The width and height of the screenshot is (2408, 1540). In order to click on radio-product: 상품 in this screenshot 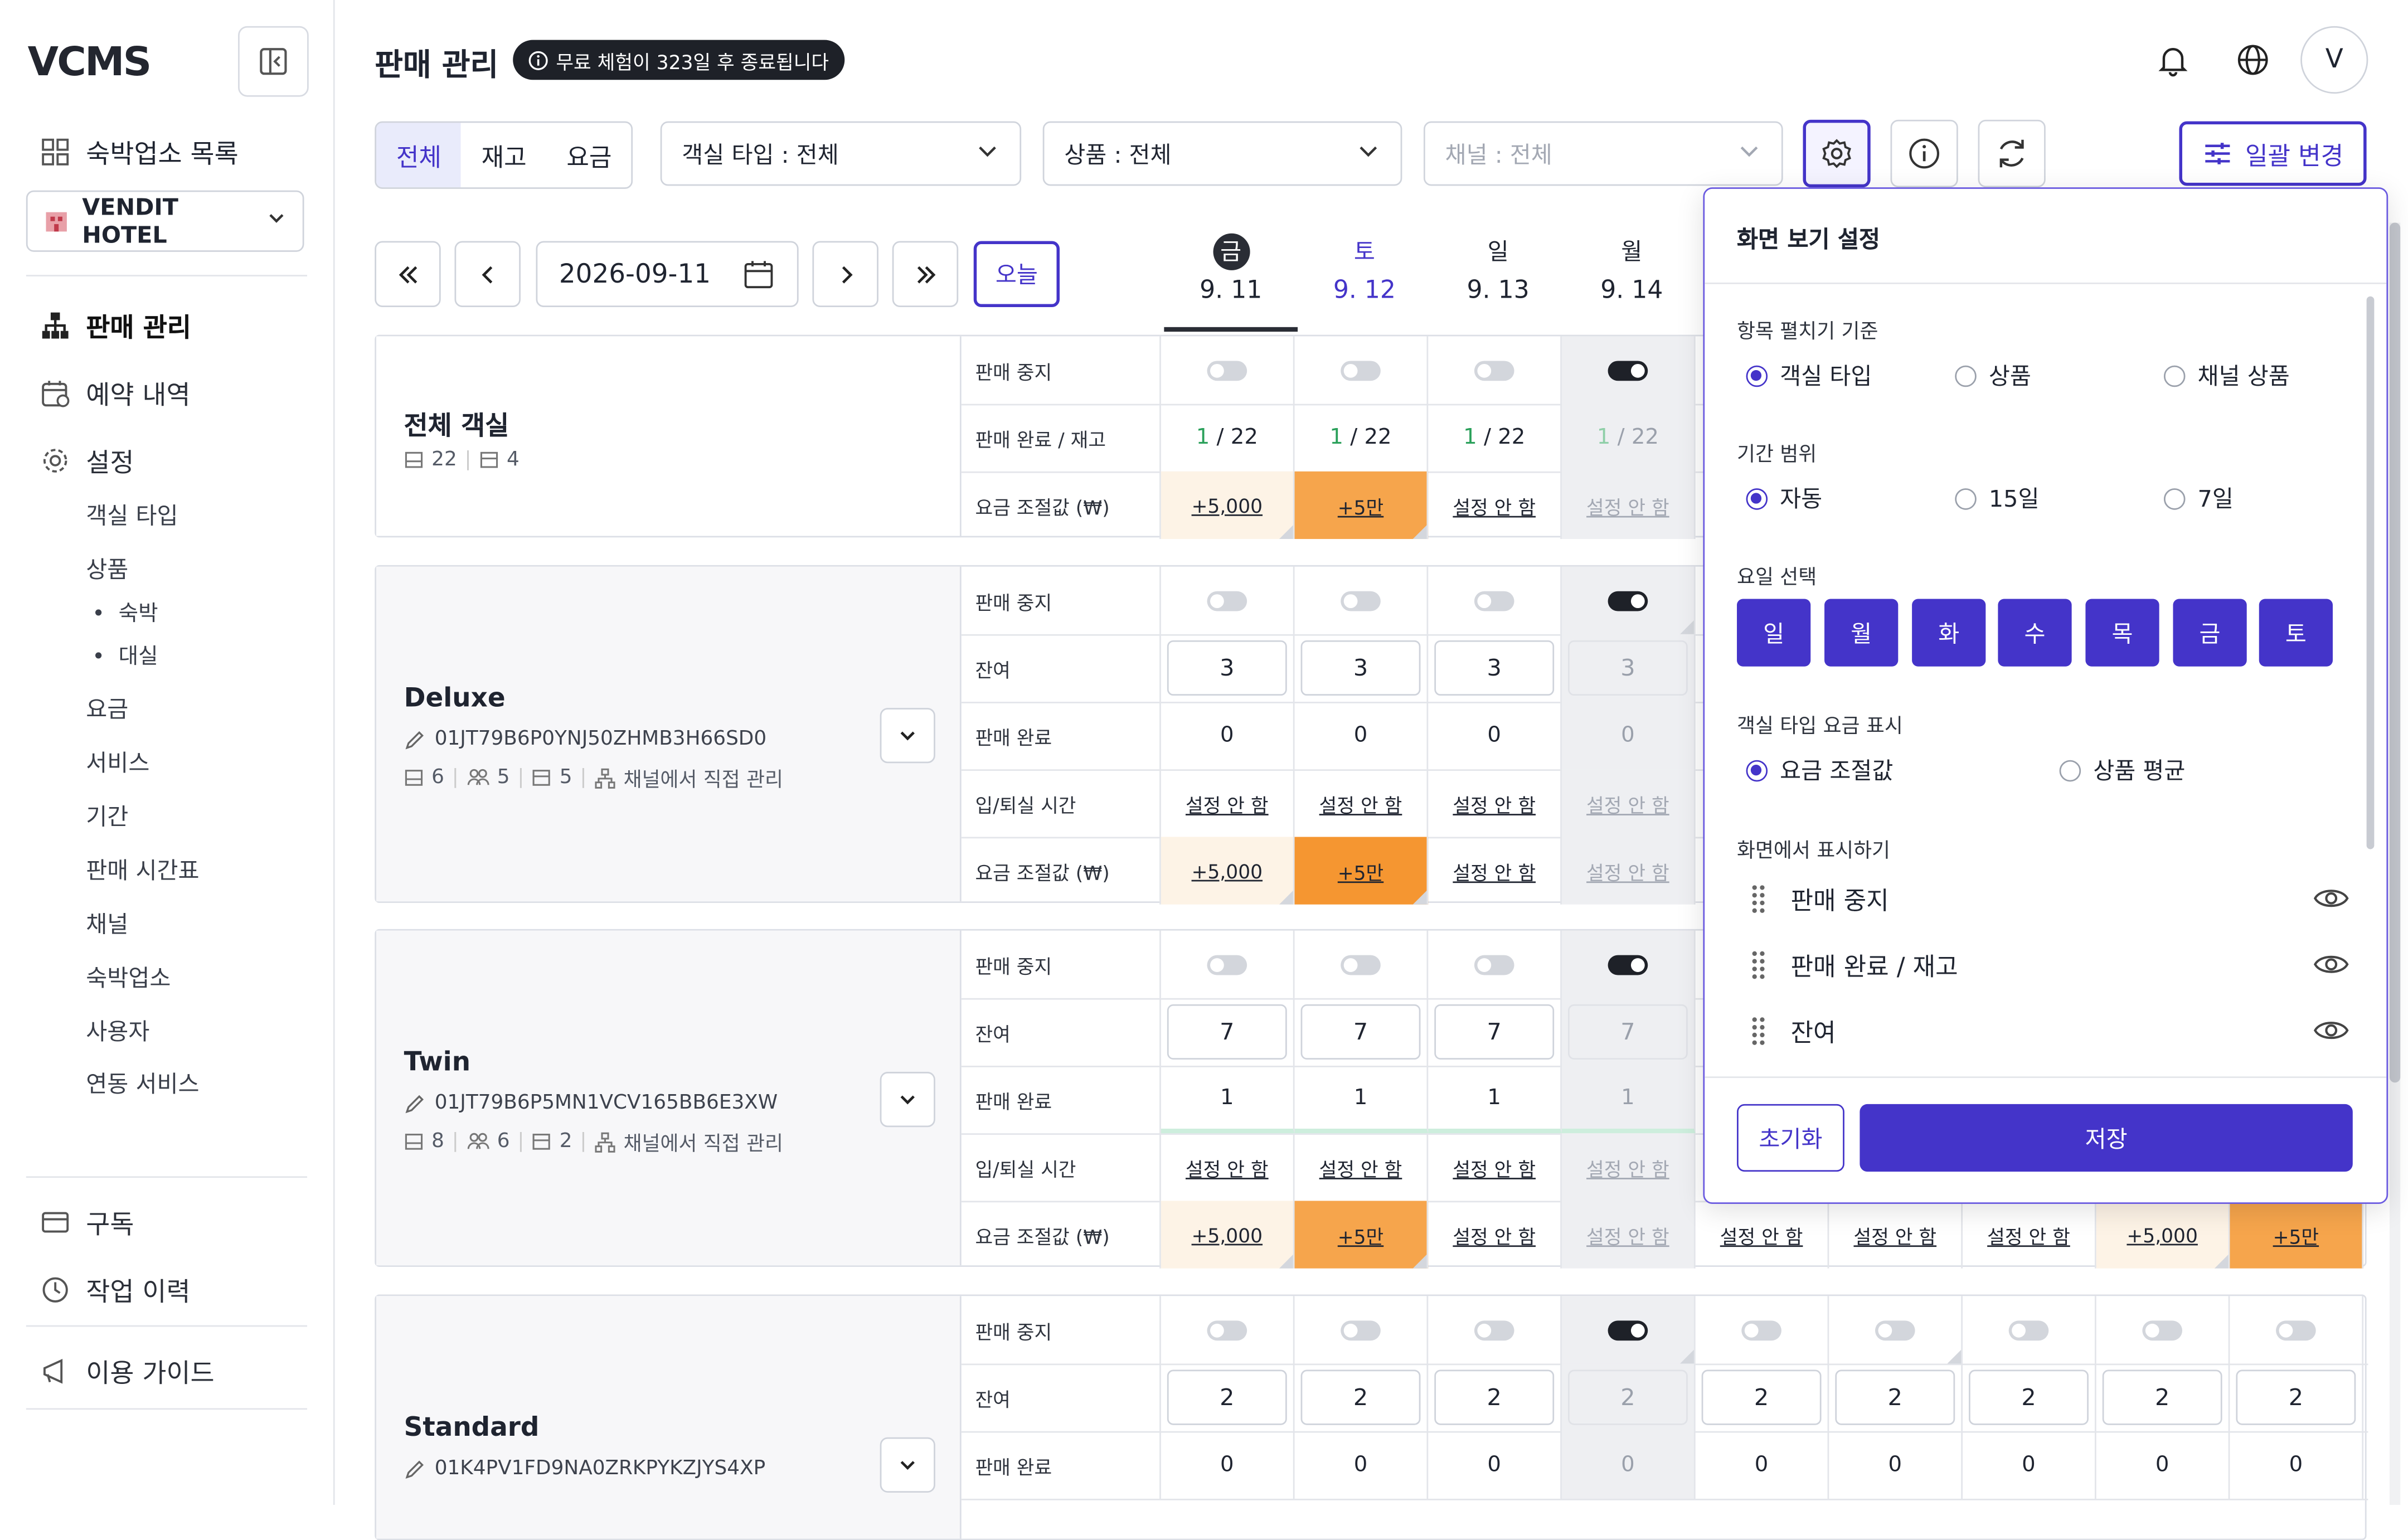, I will do `click(1993, 376)`.